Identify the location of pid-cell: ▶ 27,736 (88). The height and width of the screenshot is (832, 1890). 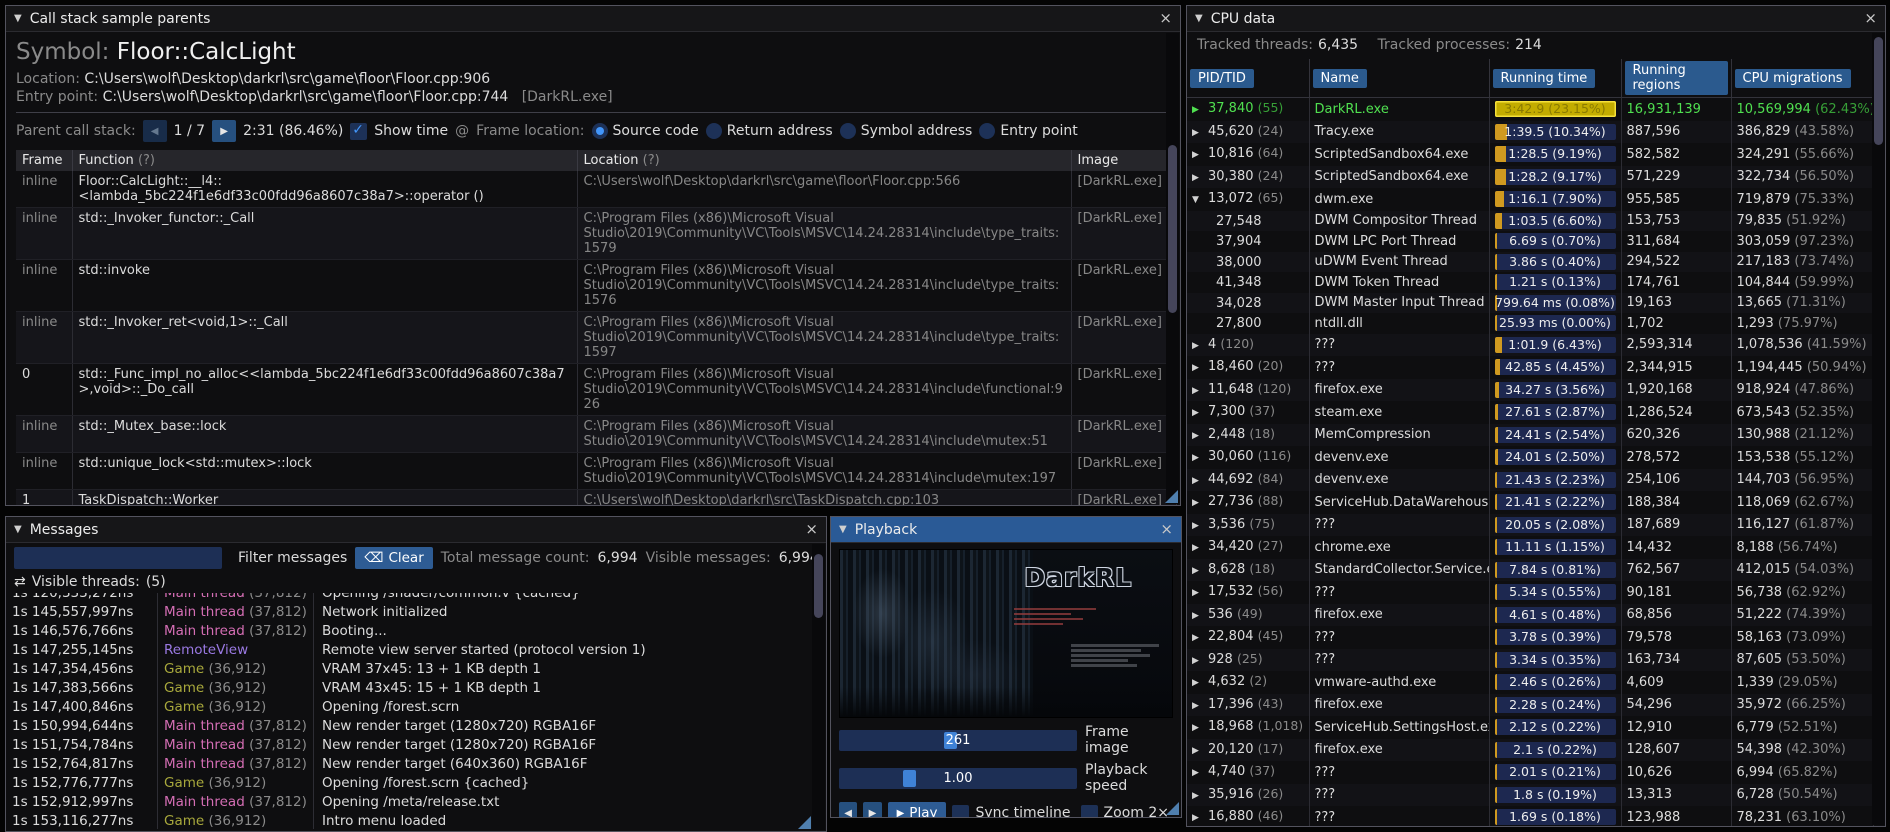
(1248, 502).